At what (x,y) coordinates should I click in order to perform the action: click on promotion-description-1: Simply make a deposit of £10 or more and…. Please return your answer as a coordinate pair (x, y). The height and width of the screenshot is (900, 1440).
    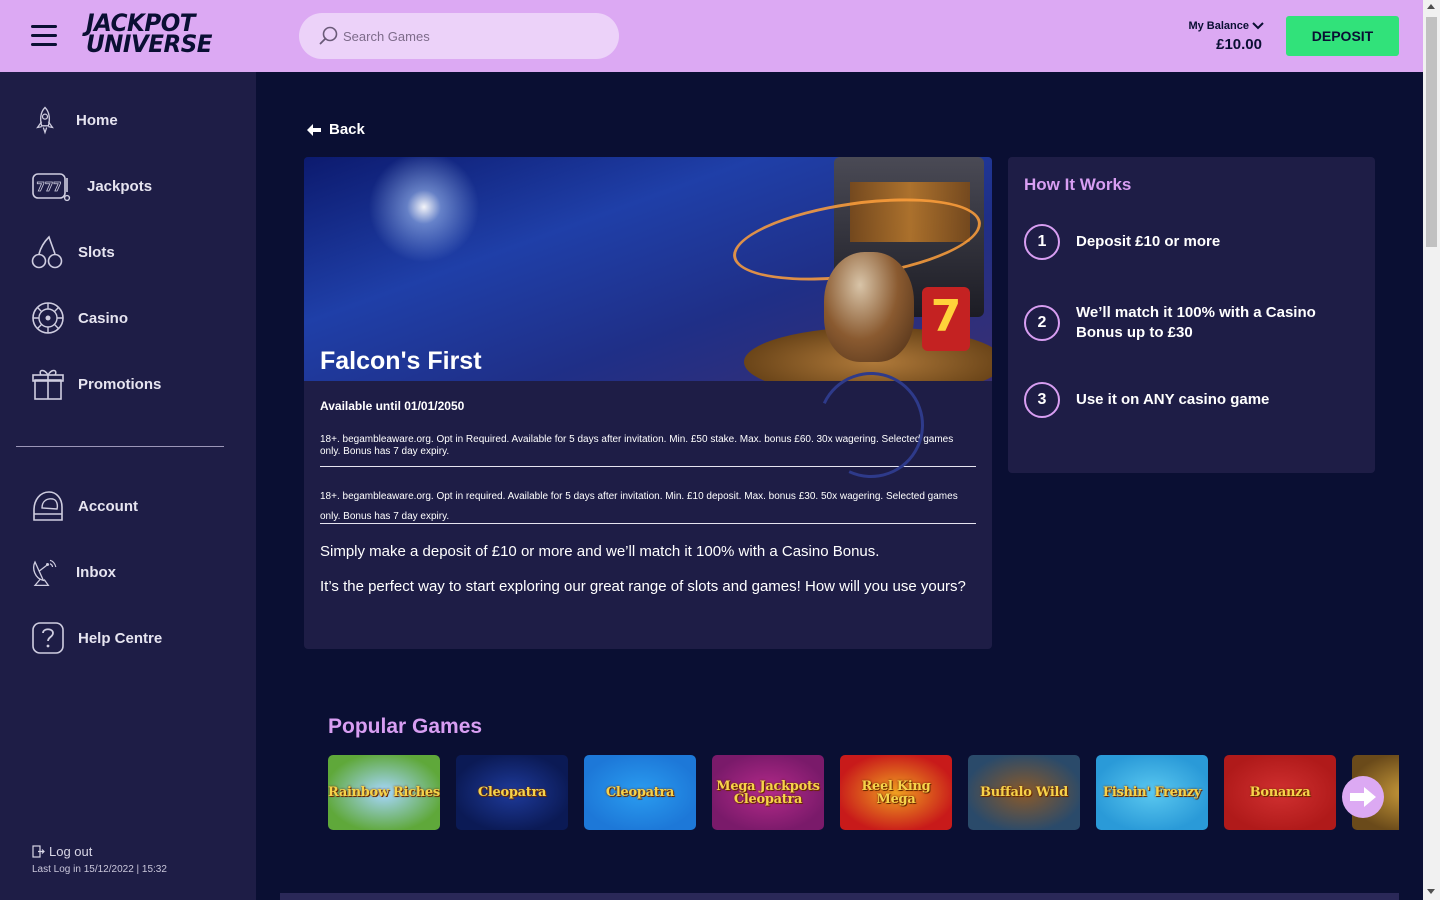
    Looking at the image, I should click on (600, 551).